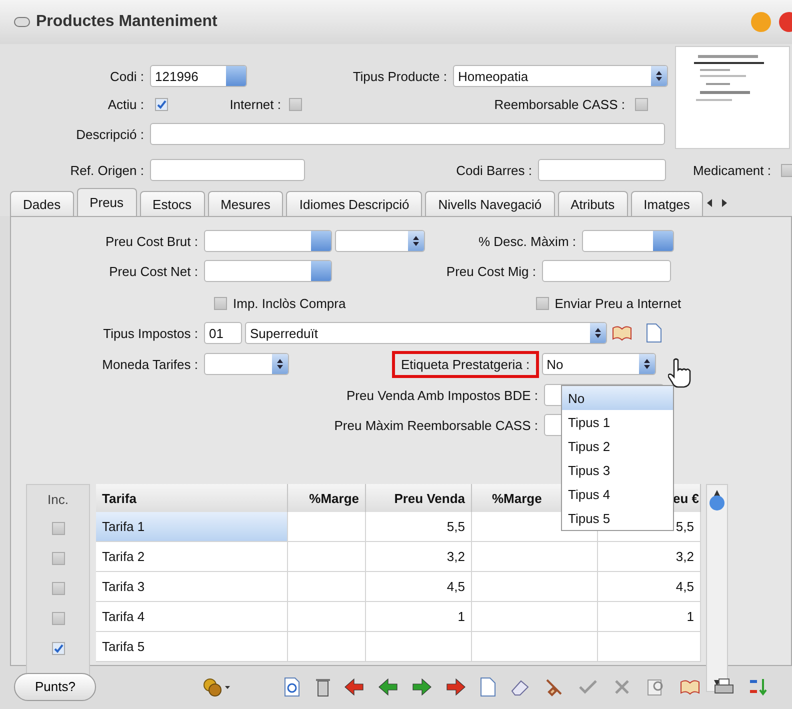 The width and height of the screenshot is (792, 709). Describe the element at coordinates (442, 395) in the screenshot. I see `field-label: Preu Venda Amb Impostos BDE :` at that location.